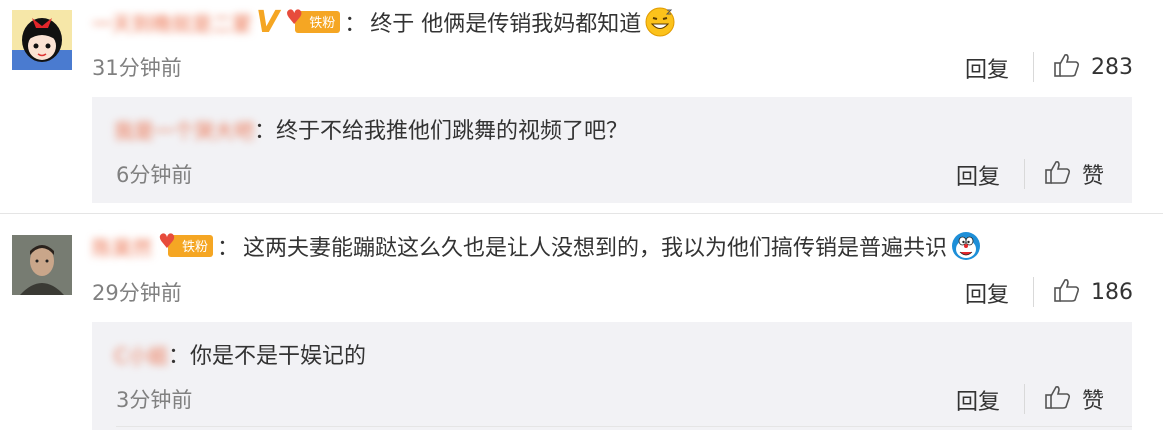 This screenshot has width=1163, height=430. What do you see at coordinates (581, 213) in the screenshot?
I see `comment-divider` at bounding box center [581, 213].